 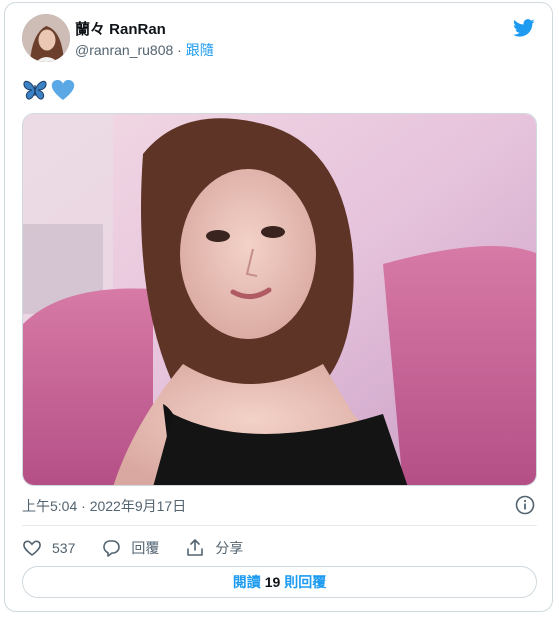 What do you see at coordinates (124, 50) in the screenshot?
I see `author-handle: @ranran_ru808` at bounding box center [124, 50].